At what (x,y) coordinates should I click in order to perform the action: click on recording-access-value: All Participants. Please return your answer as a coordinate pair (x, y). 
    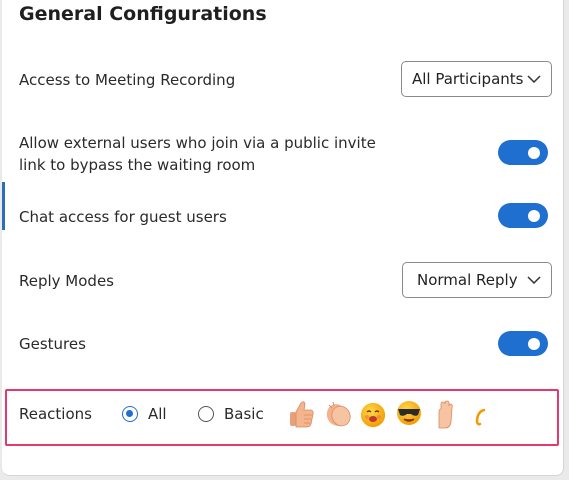
    Looking at the image, I should click on (467, 79).